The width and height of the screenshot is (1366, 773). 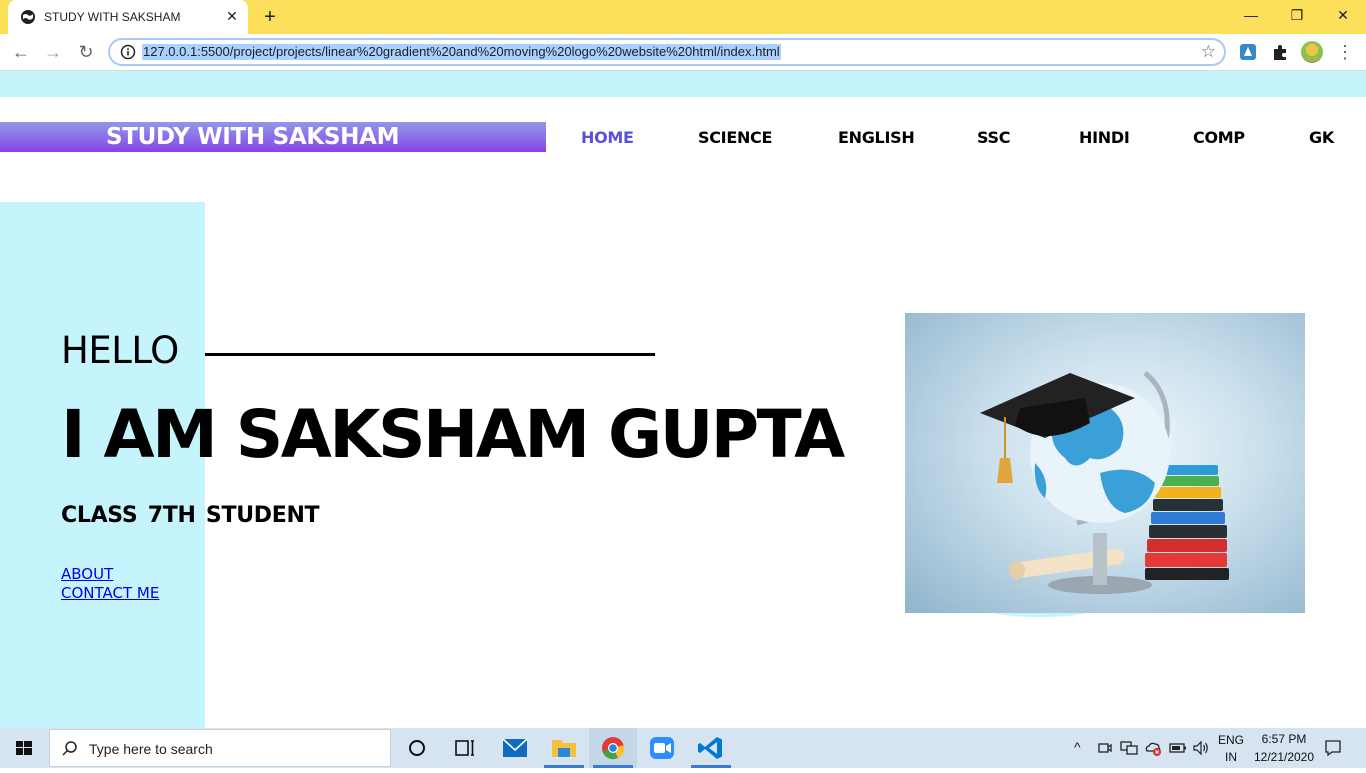 What do you see at coordinates (1129, 748) in the screenshot?
I see `network-icon` at bounding box center [1129, 748].